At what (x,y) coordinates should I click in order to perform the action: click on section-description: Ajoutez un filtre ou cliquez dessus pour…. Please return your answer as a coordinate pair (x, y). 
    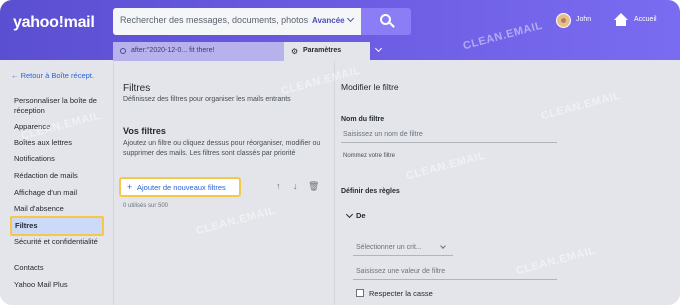
    Looking at the image, I should click on (222, 148).